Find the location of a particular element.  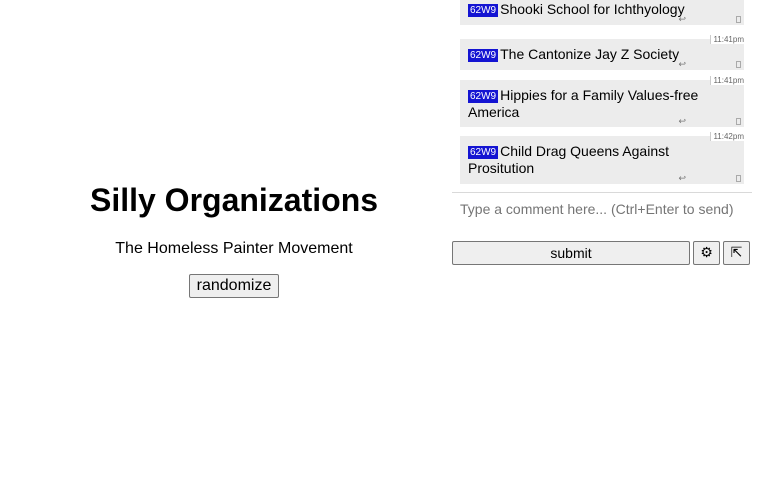

organization-name: The Homeless Painter Movement is located at coordinates (234, 248).